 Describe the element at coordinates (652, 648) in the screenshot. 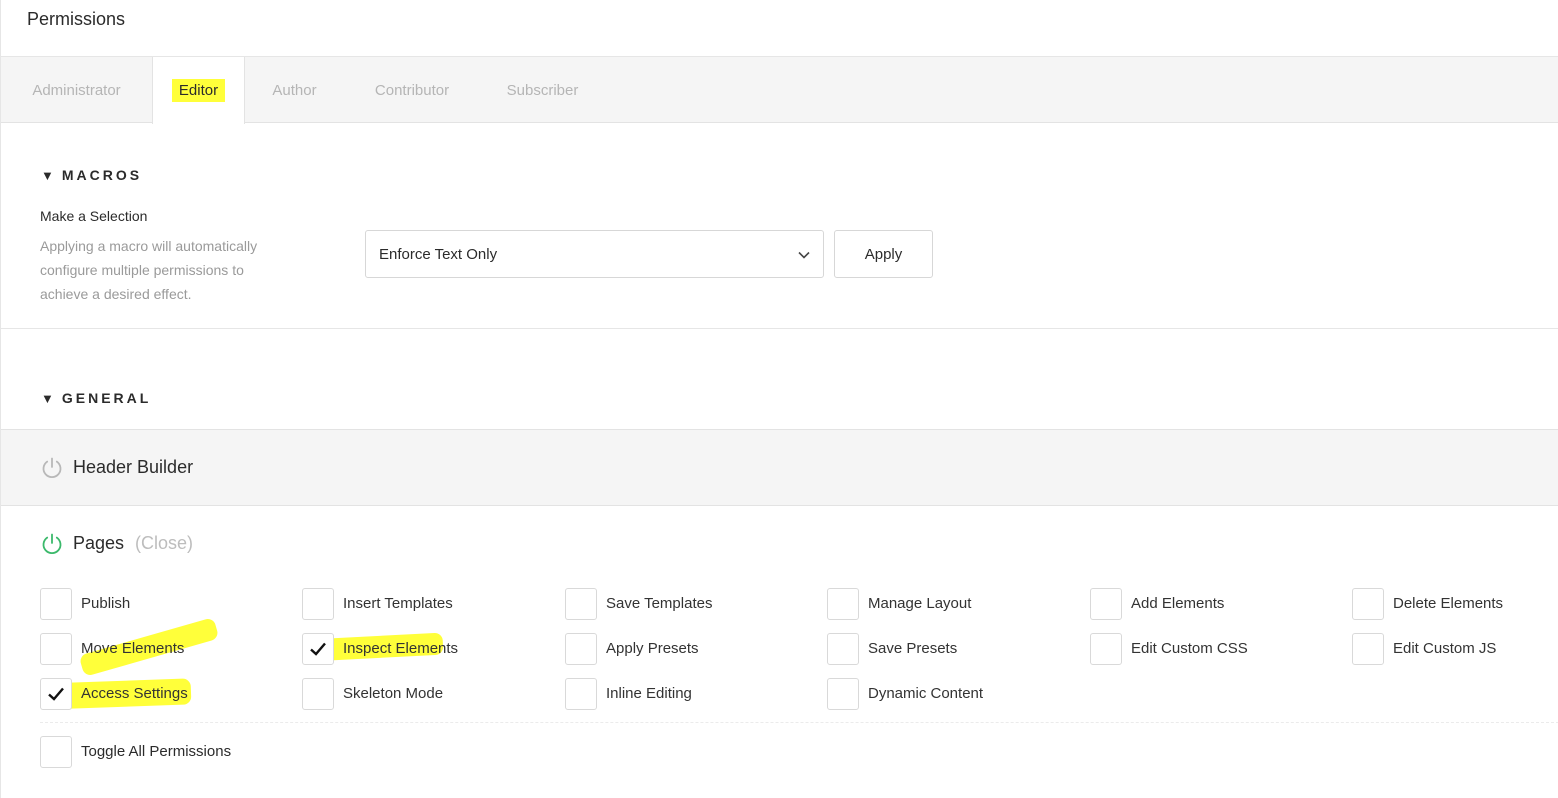

I see `permission-label: Apply Presets` at that location.